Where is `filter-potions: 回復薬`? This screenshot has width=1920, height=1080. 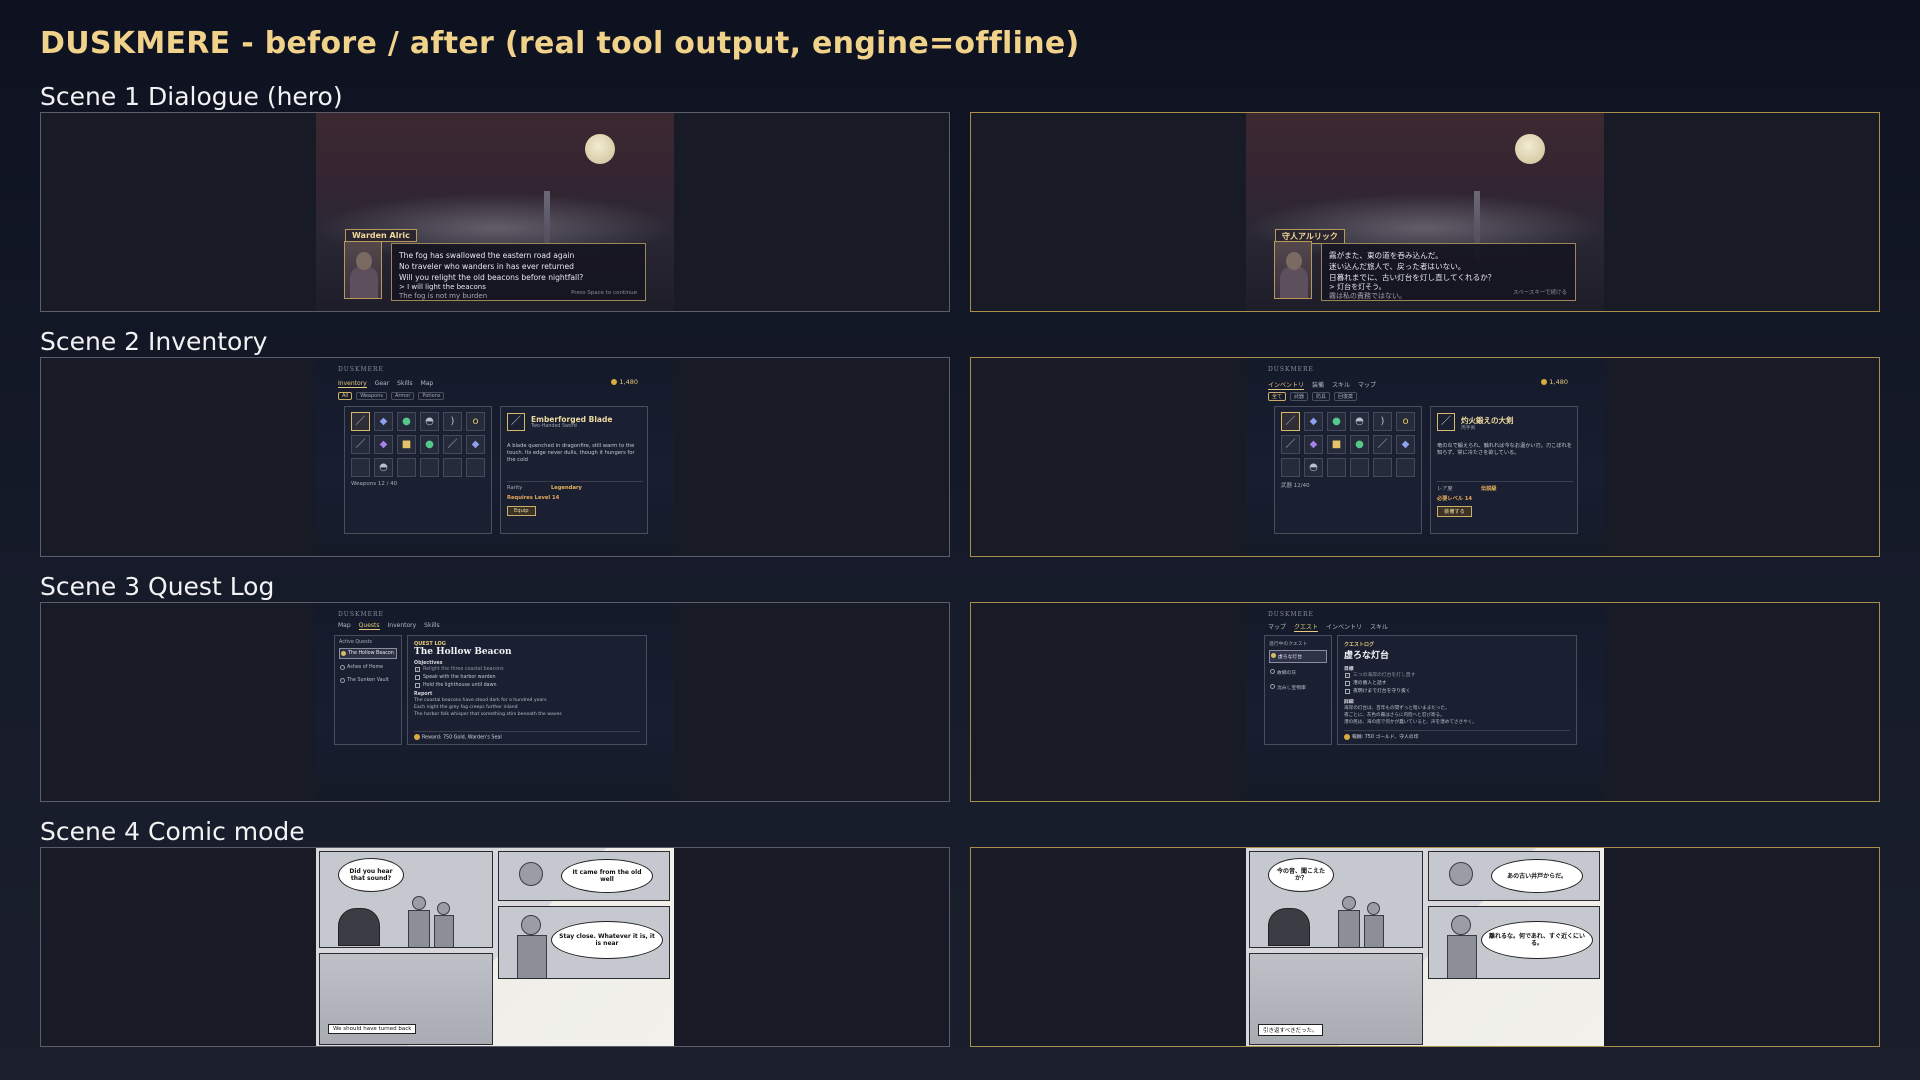 filter-potions: 回復薬 is located at coordinates (1346, 396).